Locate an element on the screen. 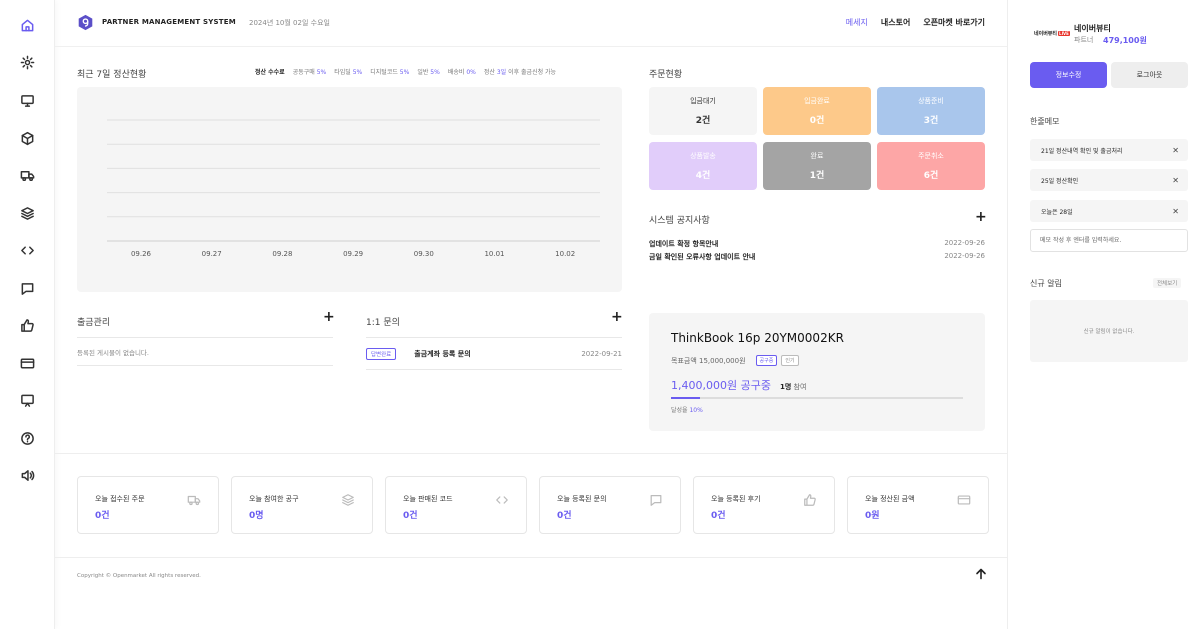 The image size is (1200, 629). scroll-top-arrow-icon is located at coordinates (981, 574).